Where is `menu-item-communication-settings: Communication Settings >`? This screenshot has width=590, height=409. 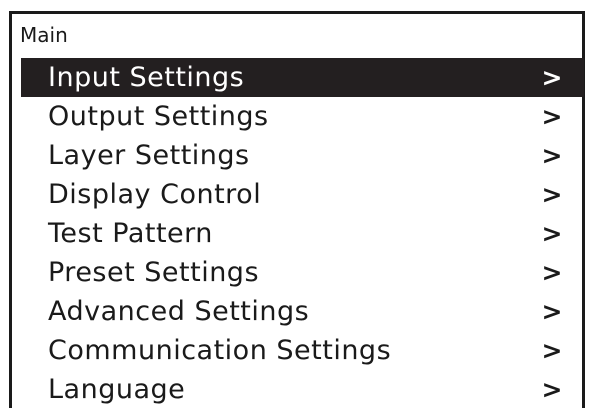 menu-item-communication-settings: Communication Settings > is located at coordinates (302, 350).